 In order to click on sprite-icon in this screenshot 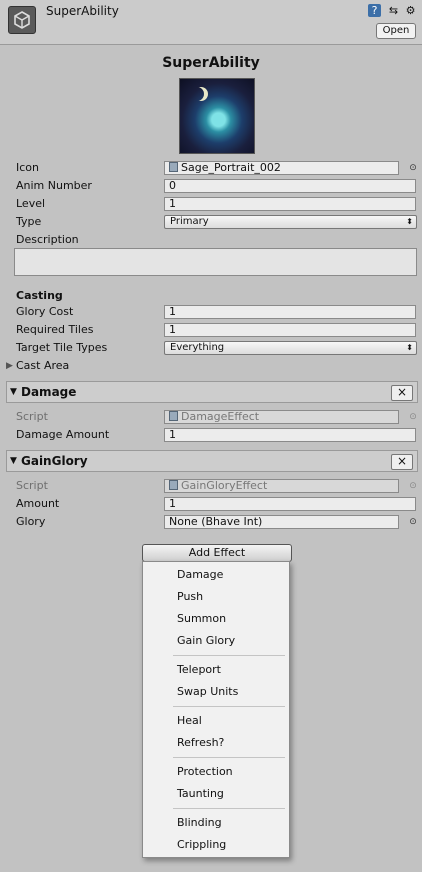, I will do `click(173, 167)`.